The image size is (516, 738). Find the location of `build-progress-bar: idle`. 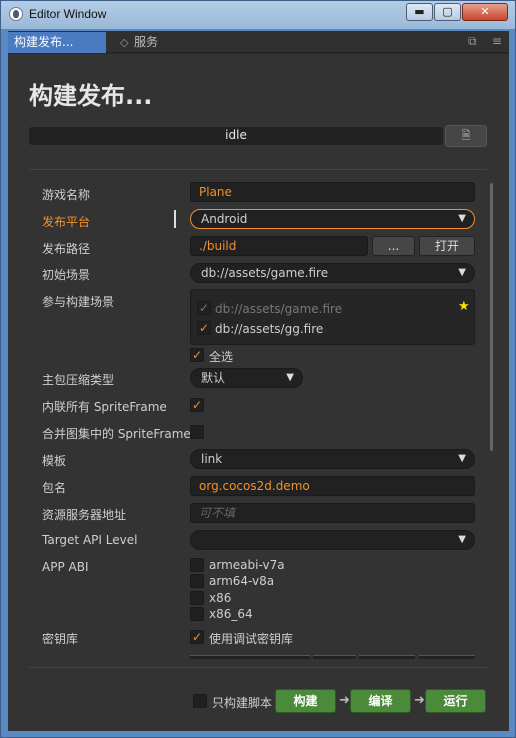

build-progress-bar: idle is located at coordinates (236, 136).